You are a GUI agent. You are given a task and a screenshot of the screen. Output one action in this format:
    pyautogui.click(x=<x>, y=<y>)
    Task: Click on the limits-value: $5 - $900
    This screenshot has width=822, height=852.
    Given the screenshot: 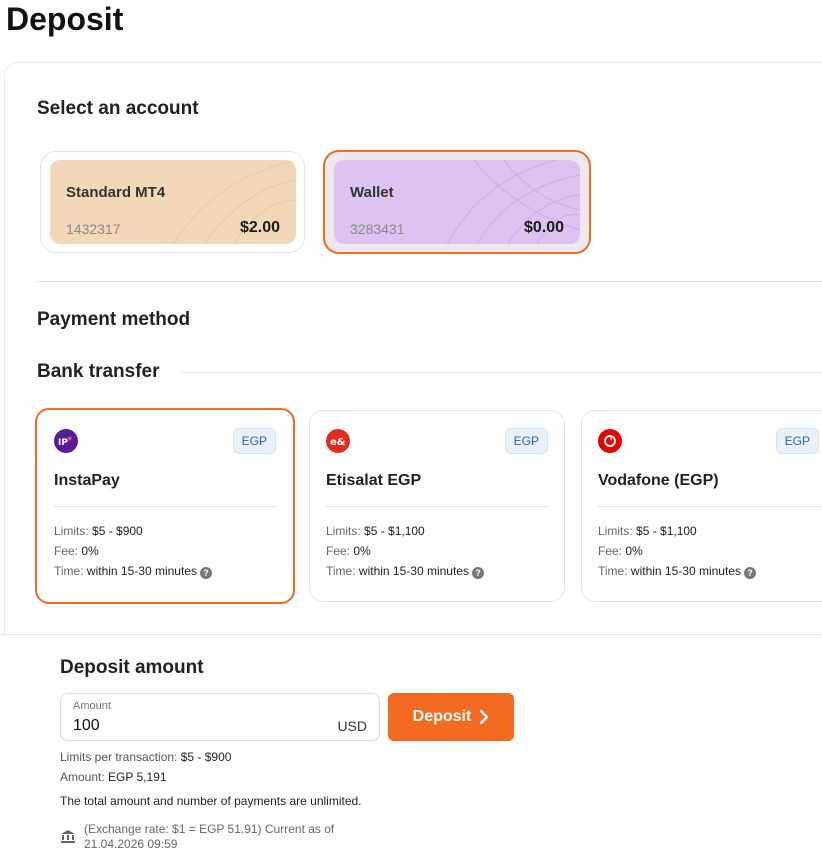 What is the action you would take?
    pyautogui.click(x=117, y=531)
    